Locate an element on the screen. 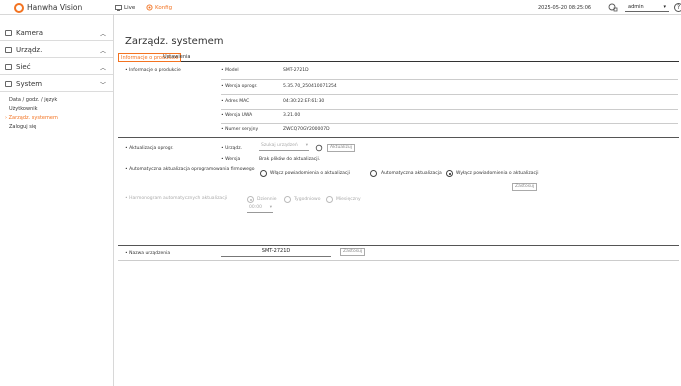  radio-enable-notifications is located at coordinates (263, 173).